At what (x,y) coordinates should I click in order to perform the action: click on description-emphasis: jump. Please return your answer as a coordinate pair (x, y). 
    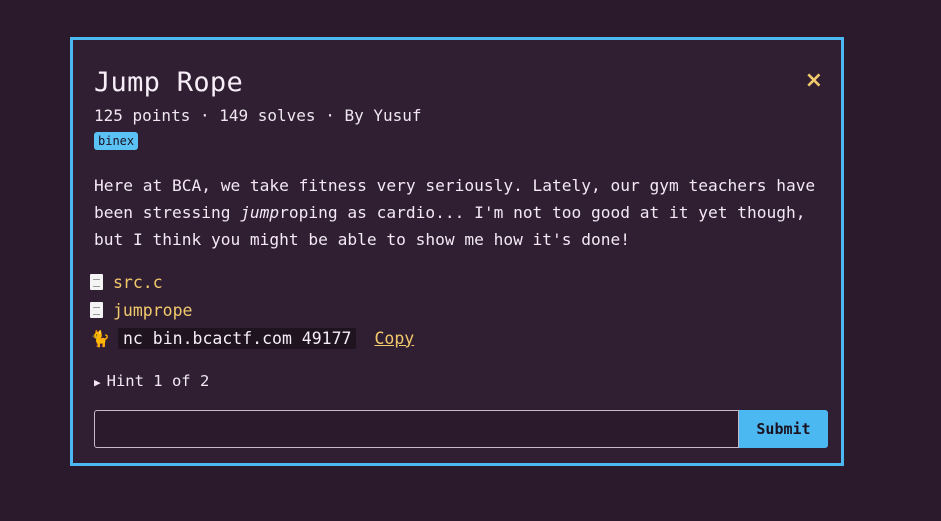
    Looking at the image, I should click on (260, 212).